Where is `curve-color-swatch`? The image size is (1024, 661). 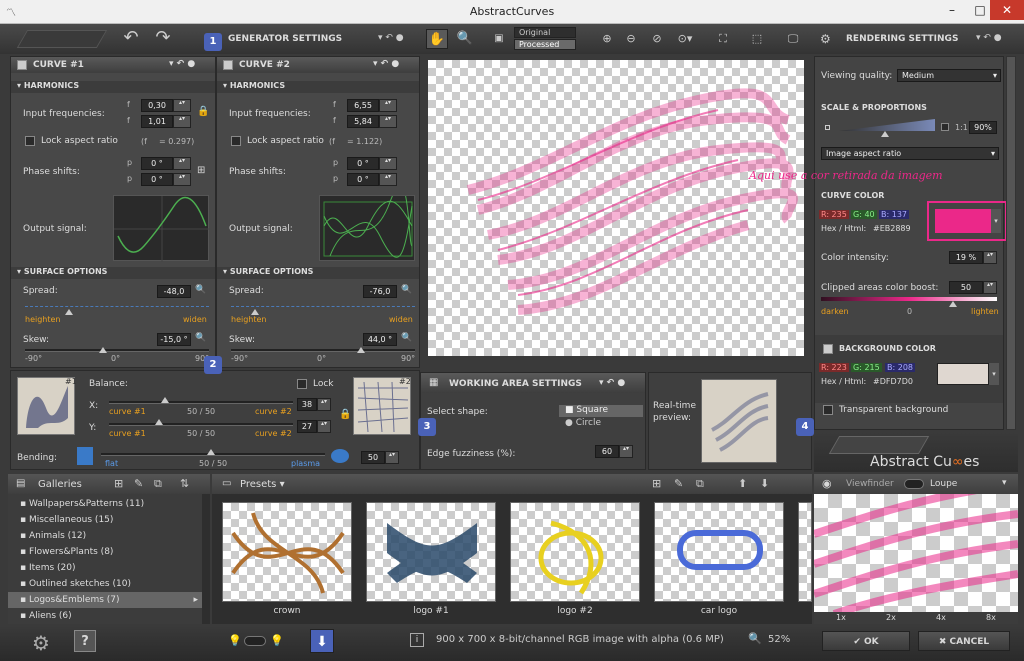
curve-color-swatch is located at coordinates (963, 221).